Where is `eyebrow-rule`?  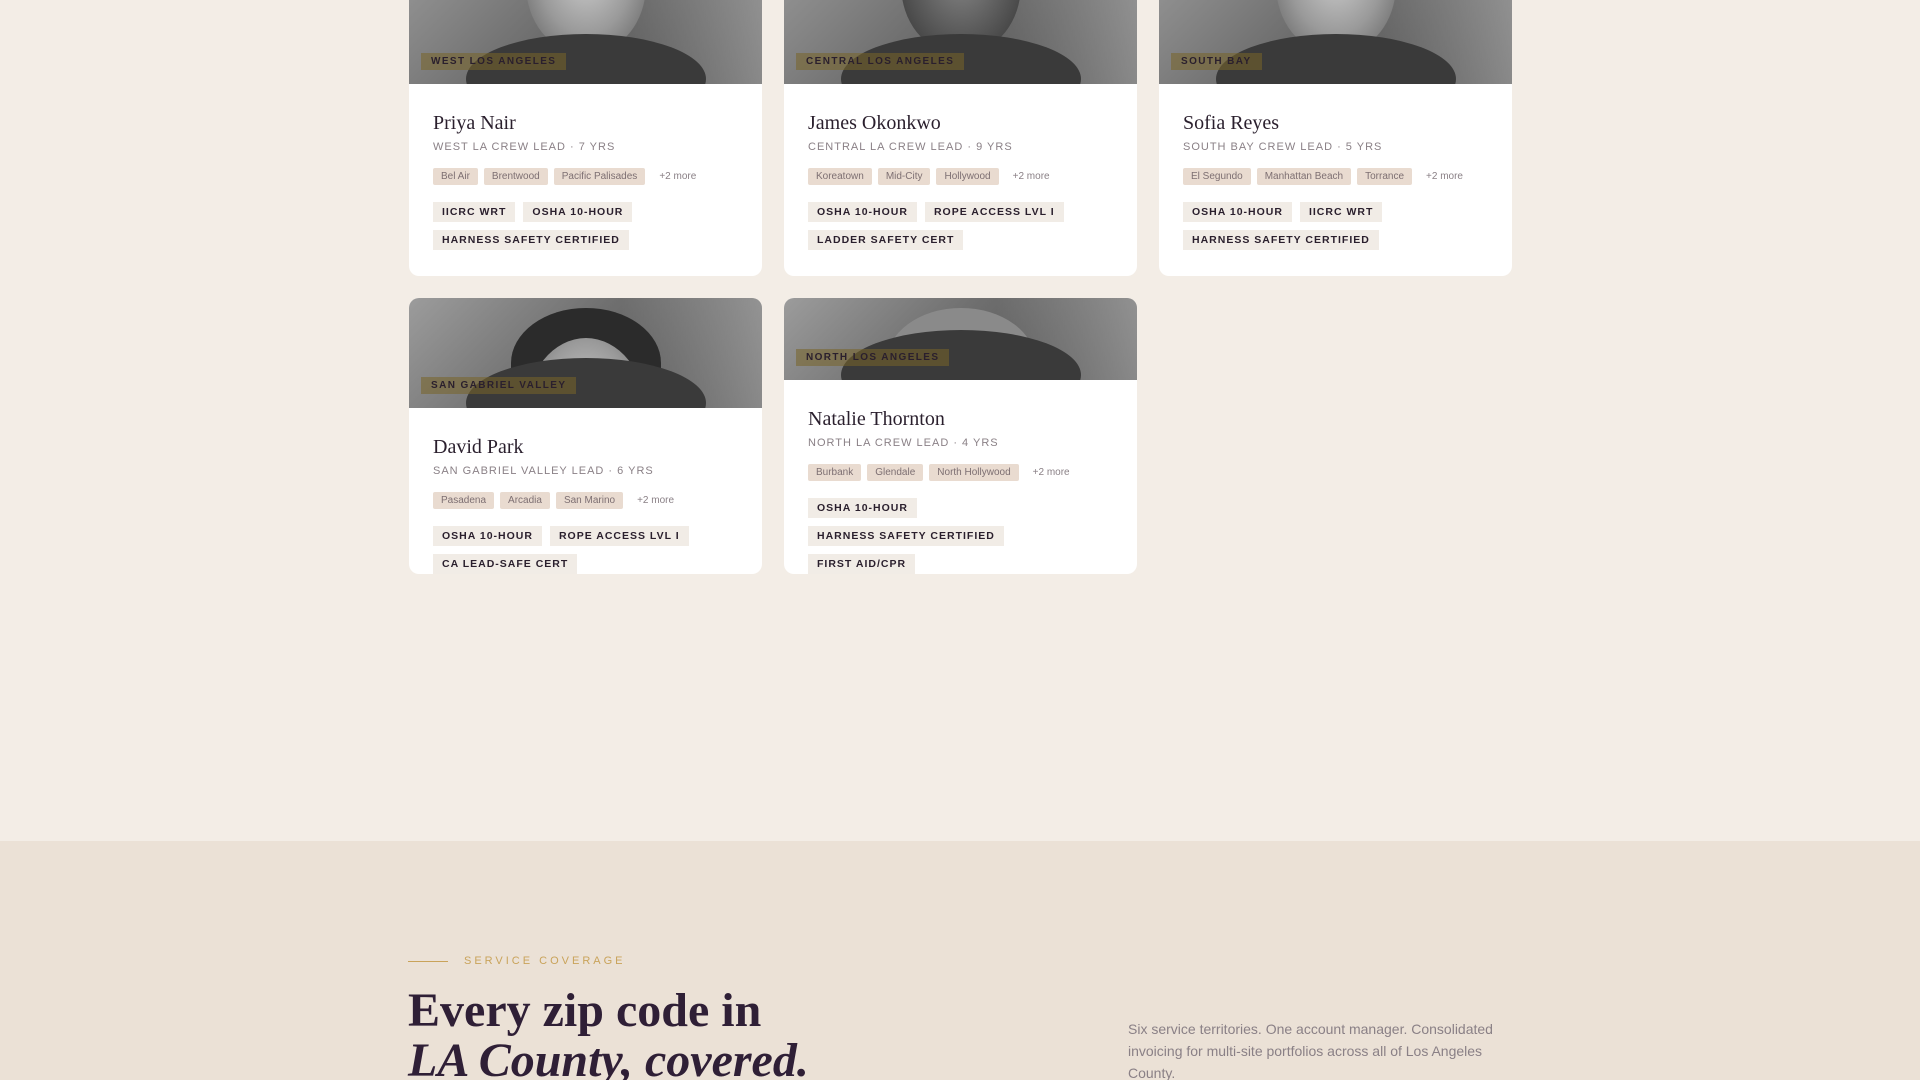
eyebrow-rule is located at coordinates (428, 961).